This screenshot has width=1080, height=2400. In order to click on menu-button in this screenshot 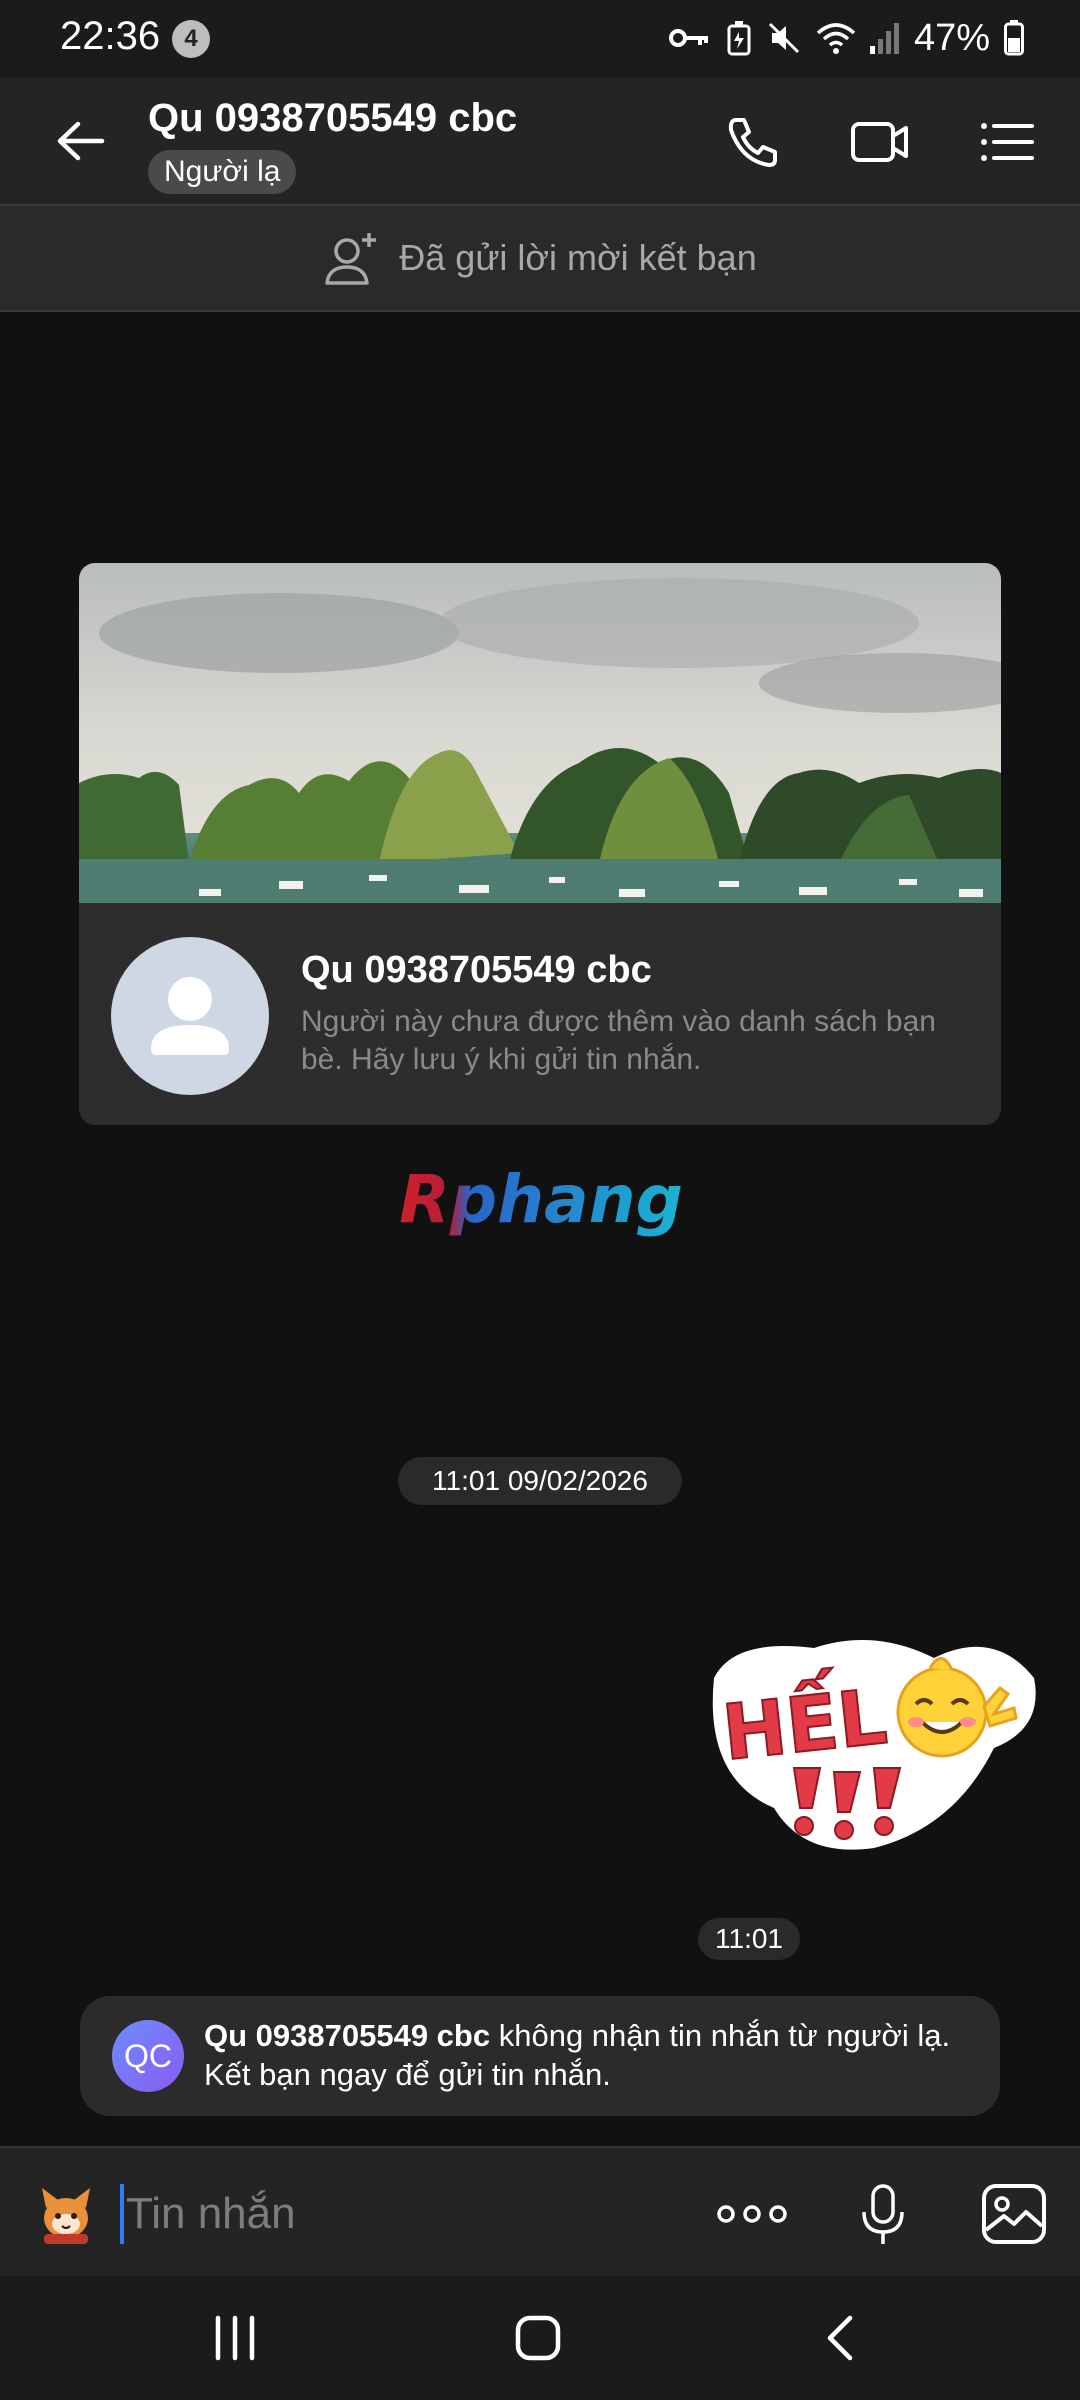, I will do `click(1008, 142)`.